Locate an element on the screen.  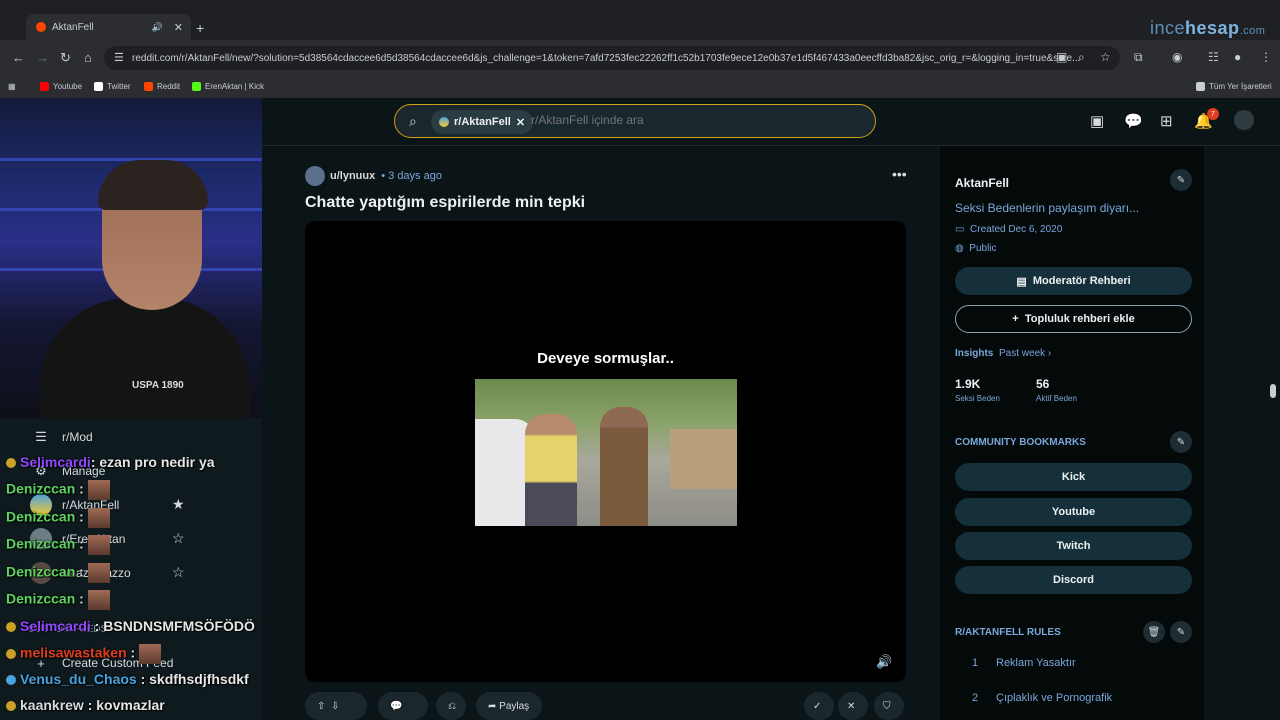
incognito-icon: ◉ is located at coordinates (1177, 57).